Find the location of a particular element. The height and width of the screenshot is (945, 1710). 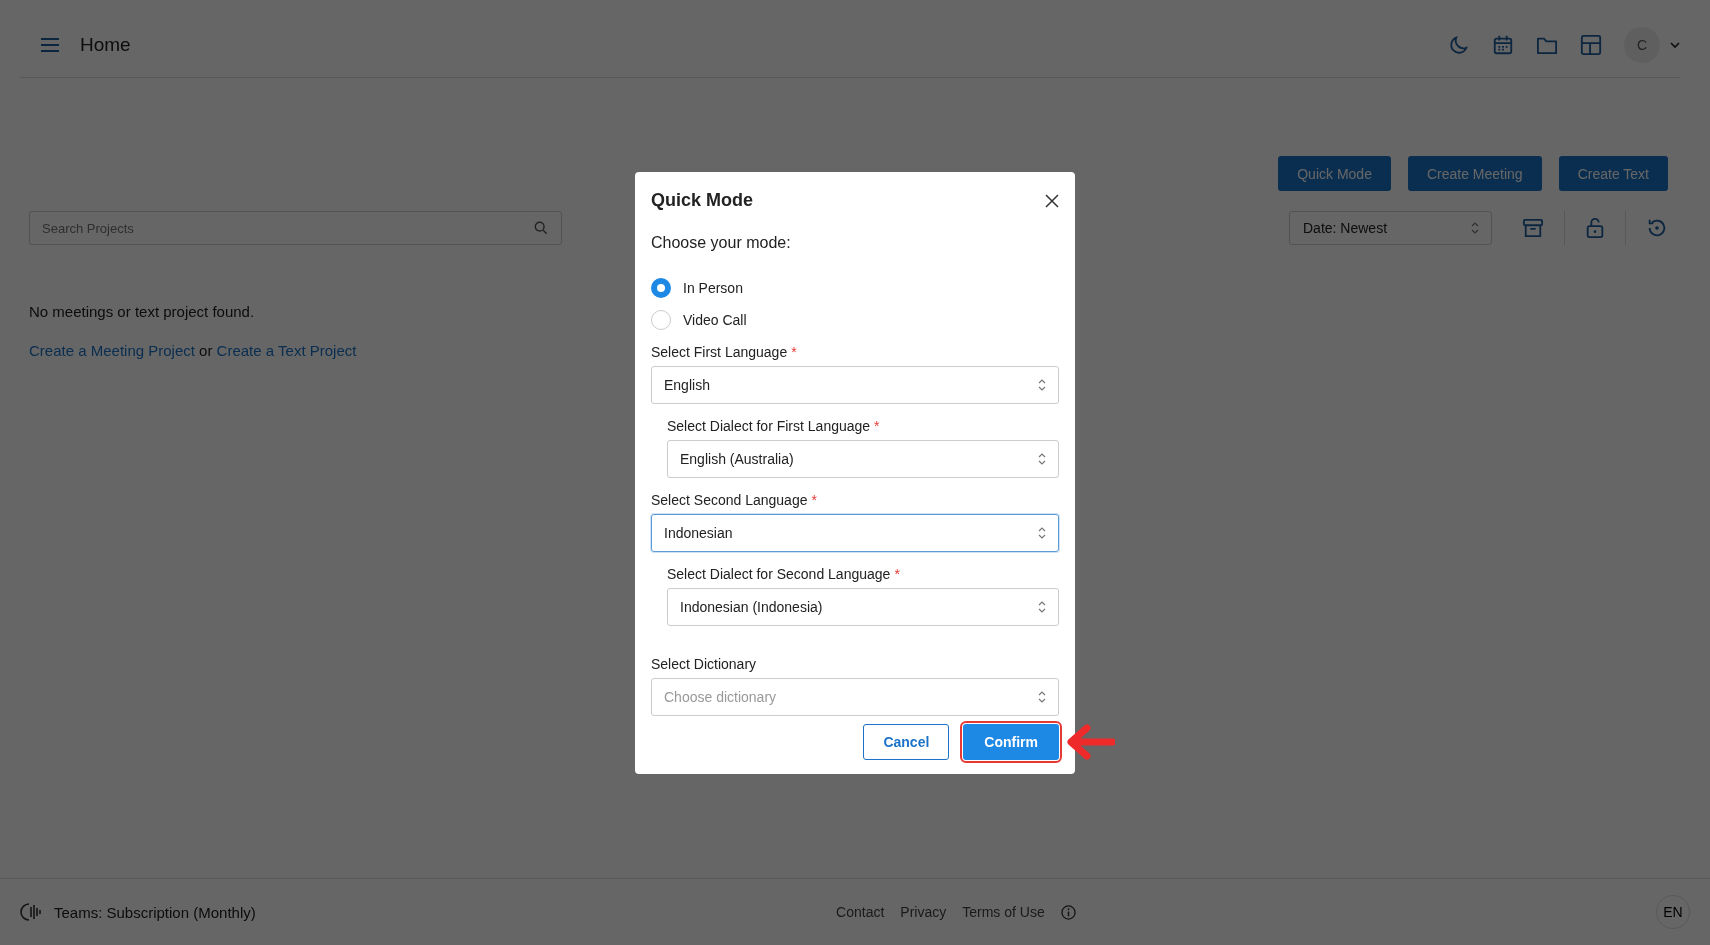

field-label: Select Dialect for First Language is located at coordinates (769, 426).